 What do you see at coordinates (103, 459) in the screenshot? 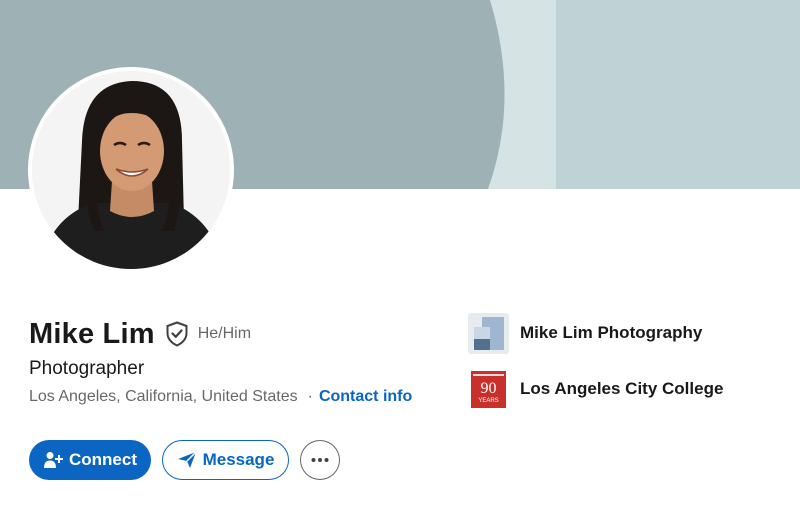
I see `connect-label: Connect` at bounding box center [103, 459].